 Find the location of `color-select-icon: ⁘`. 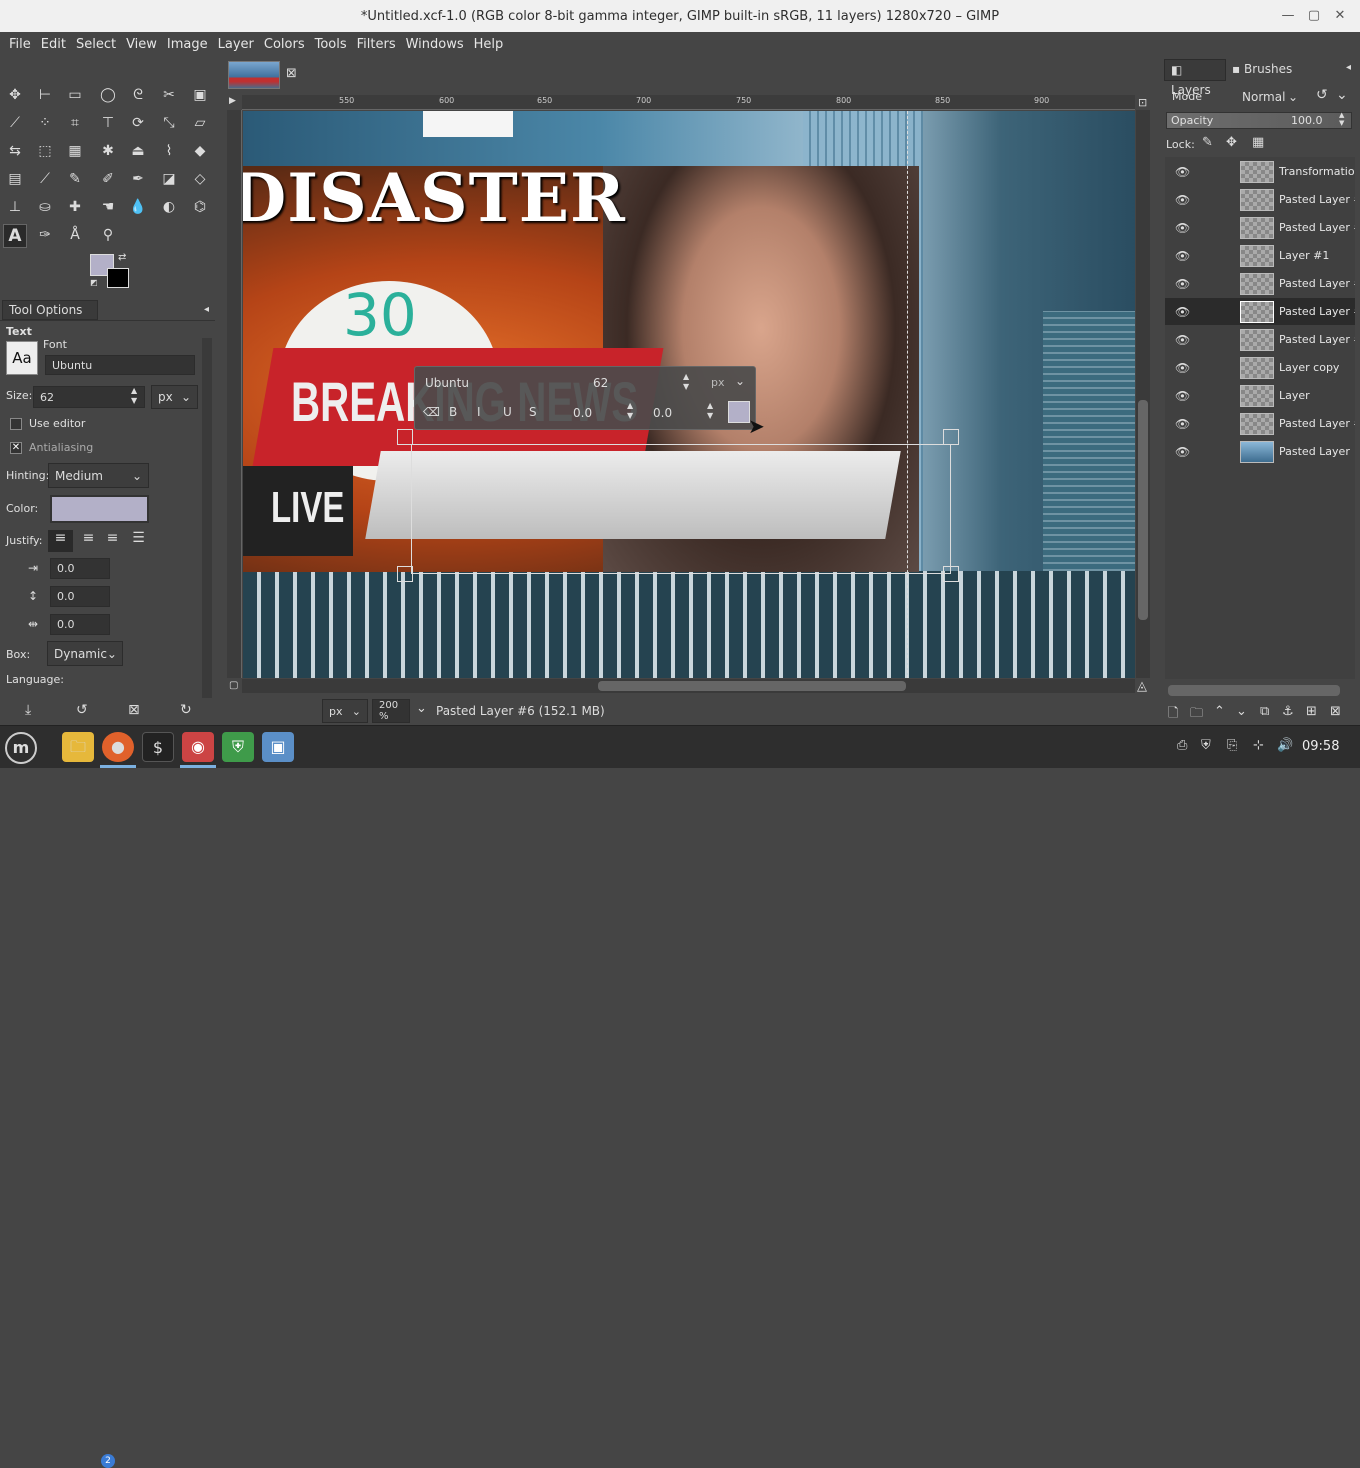

color-select-icon: ⁘ is located at coordinates (45, 123).